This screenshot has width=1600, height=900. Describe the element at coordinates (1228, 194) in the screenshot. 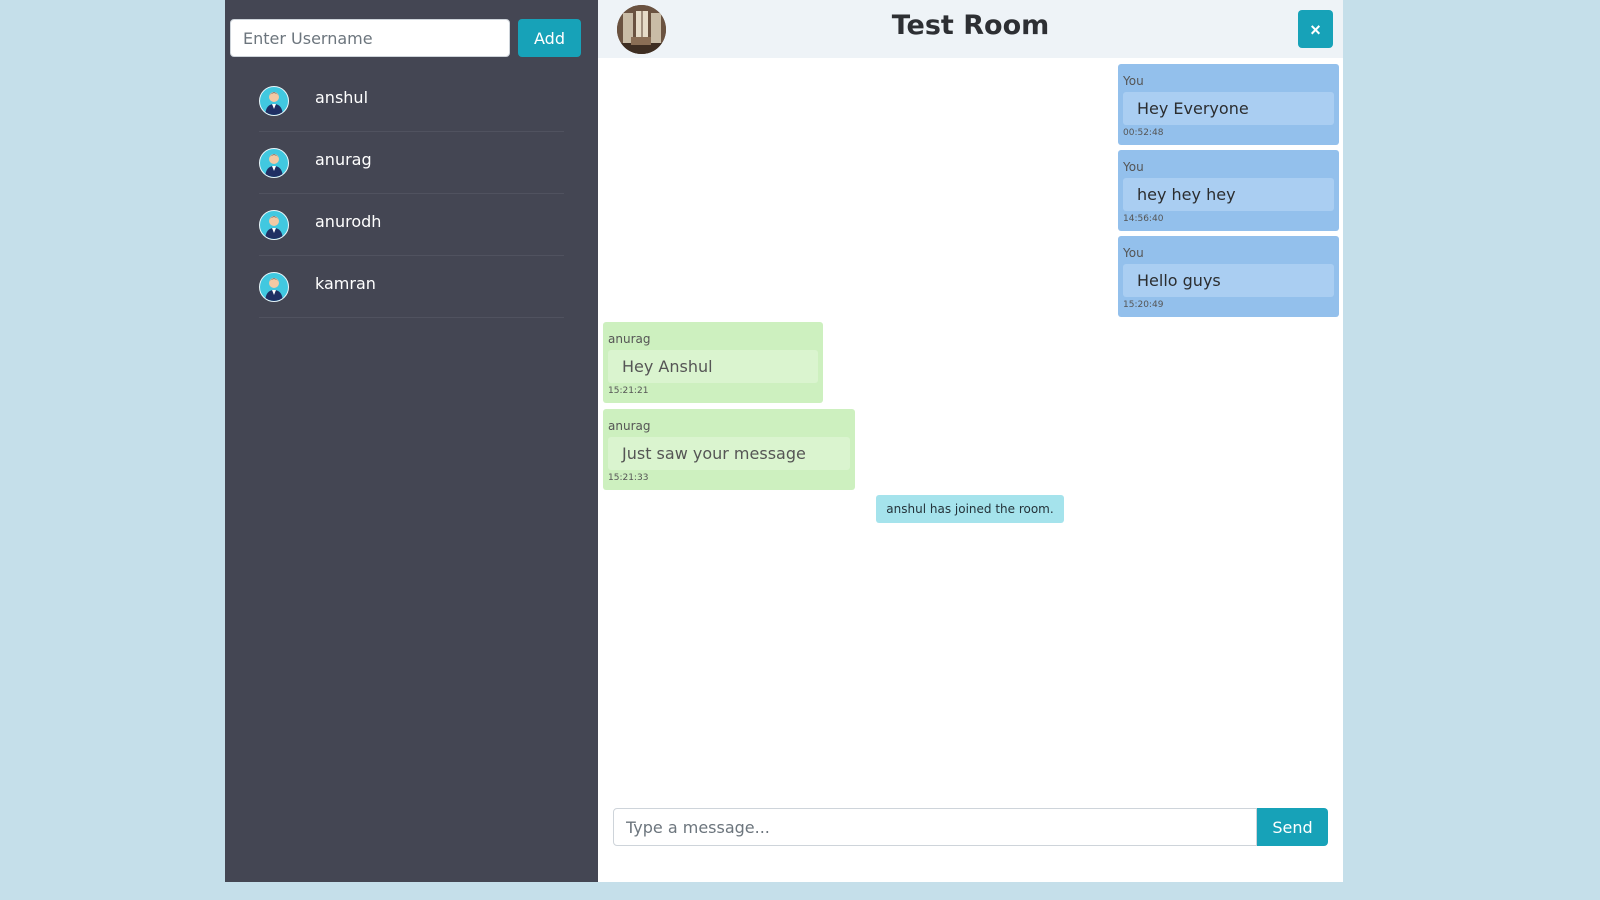

I see `message-text: hey hey hey` at that location.